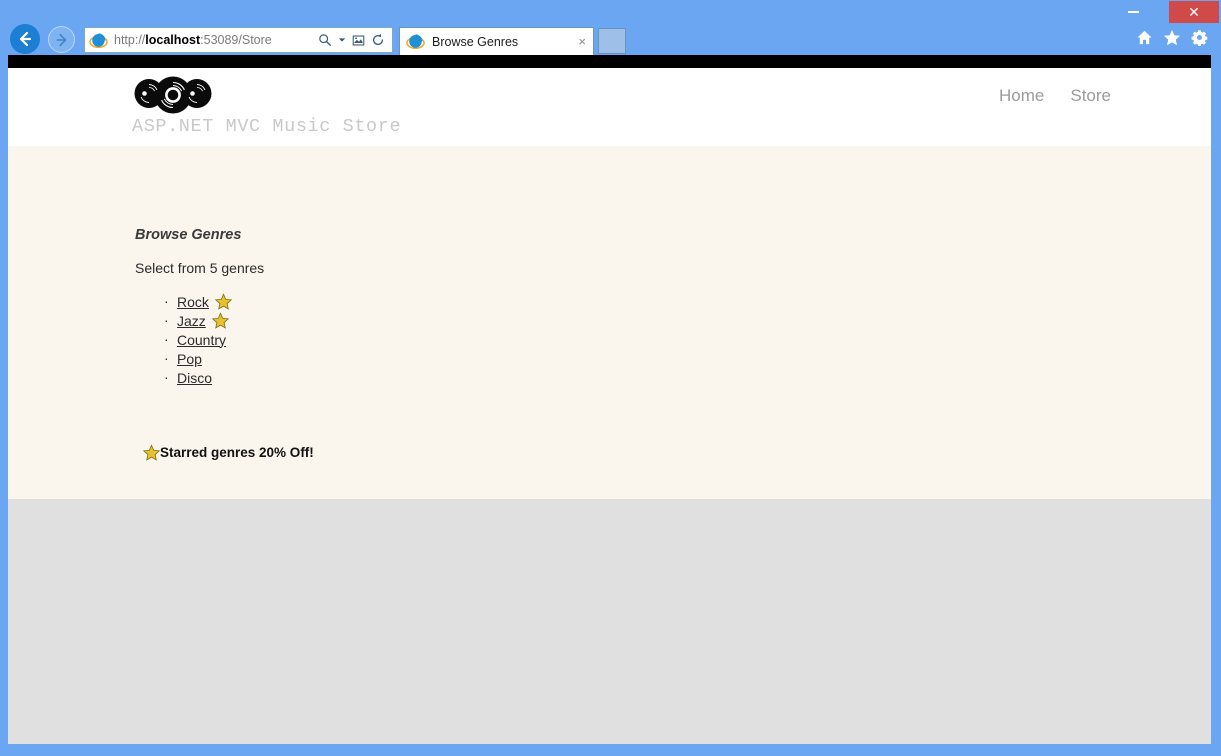  What do you see at coordinates (609, 107) in the screenshot?
I see `site-header: ASP.NET MVC Music Store Home Store` at bounding box center [609, 107].